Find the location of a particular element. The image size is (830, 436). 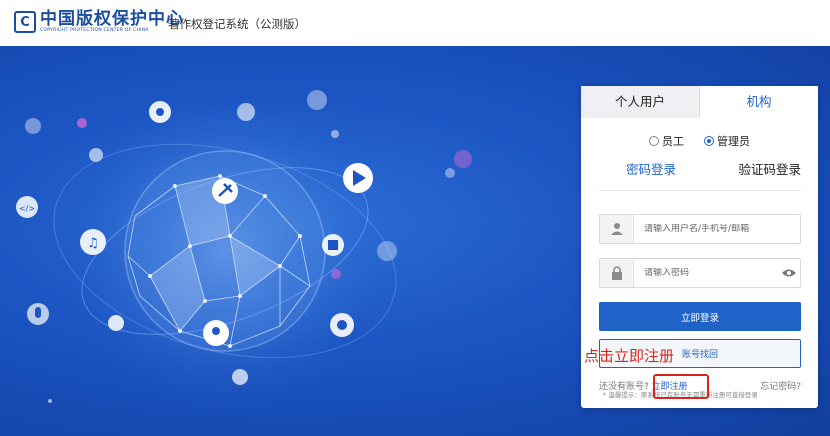

disc-icon is located at coordinates (240, 377).